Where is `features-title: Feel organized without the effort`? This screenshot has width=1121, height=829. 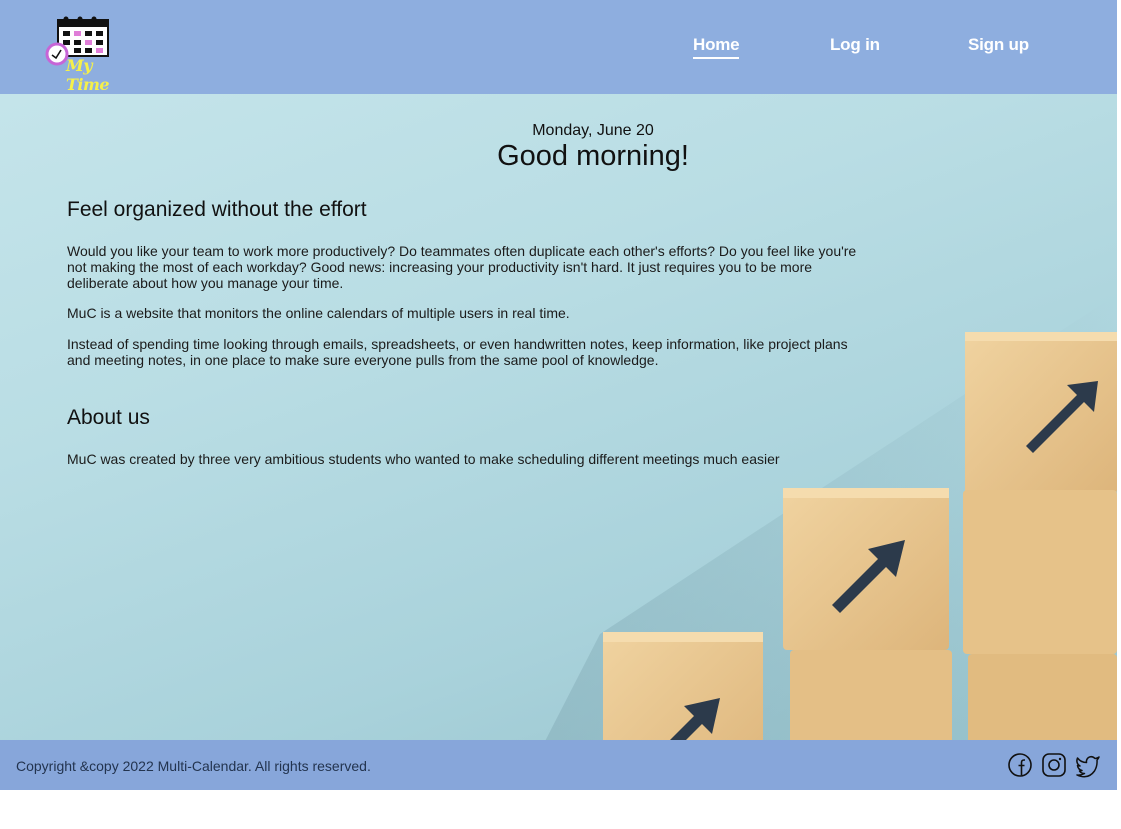
features-title: Feel organized without the effort is located at coordinates (217, 209).